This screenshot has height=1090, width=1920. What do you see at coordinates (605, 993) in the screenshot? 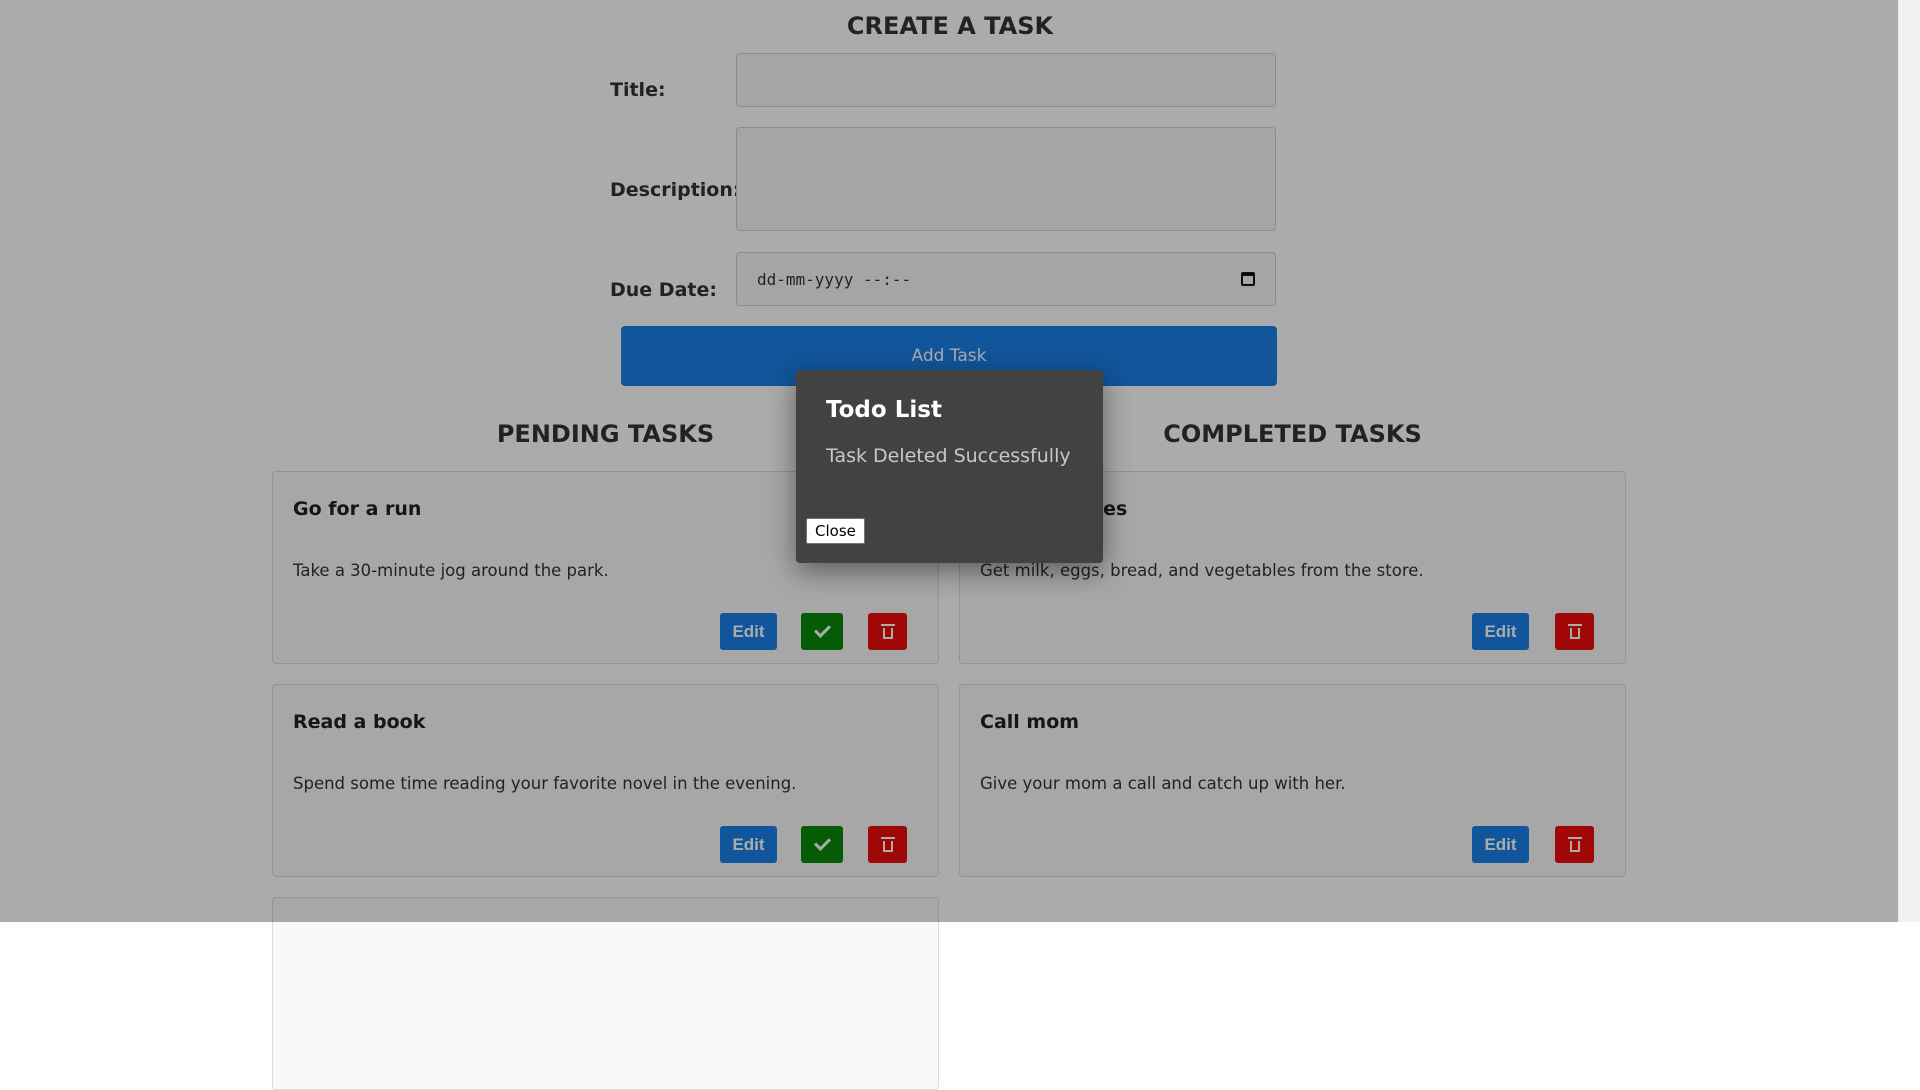
I see `pending-task-card` at bounding box center [605, 993].